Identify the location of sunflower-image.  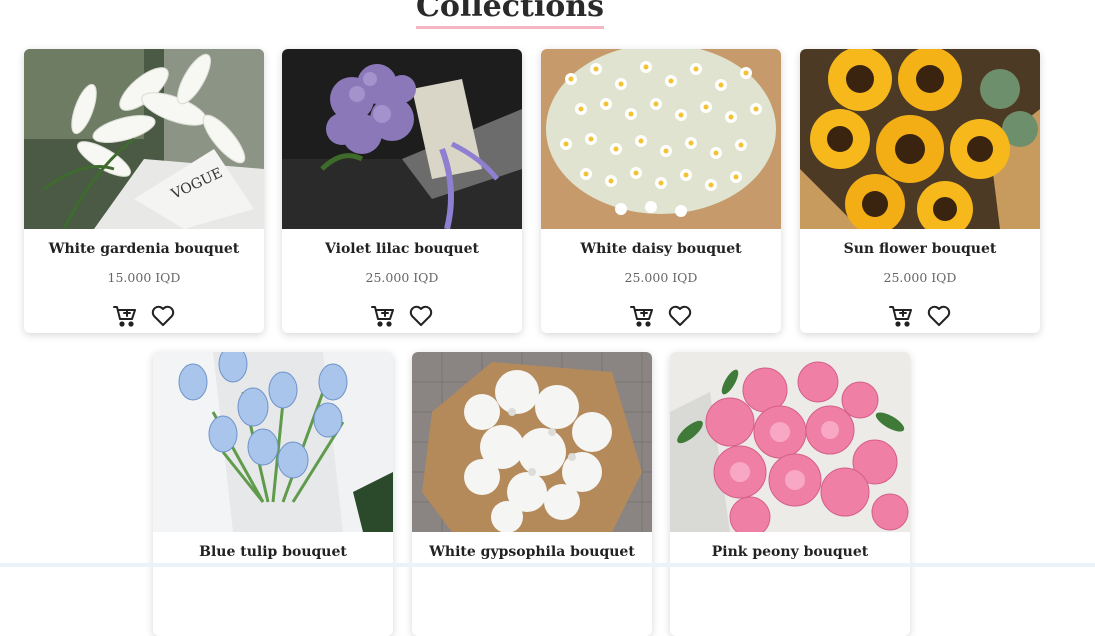
(920, 139).